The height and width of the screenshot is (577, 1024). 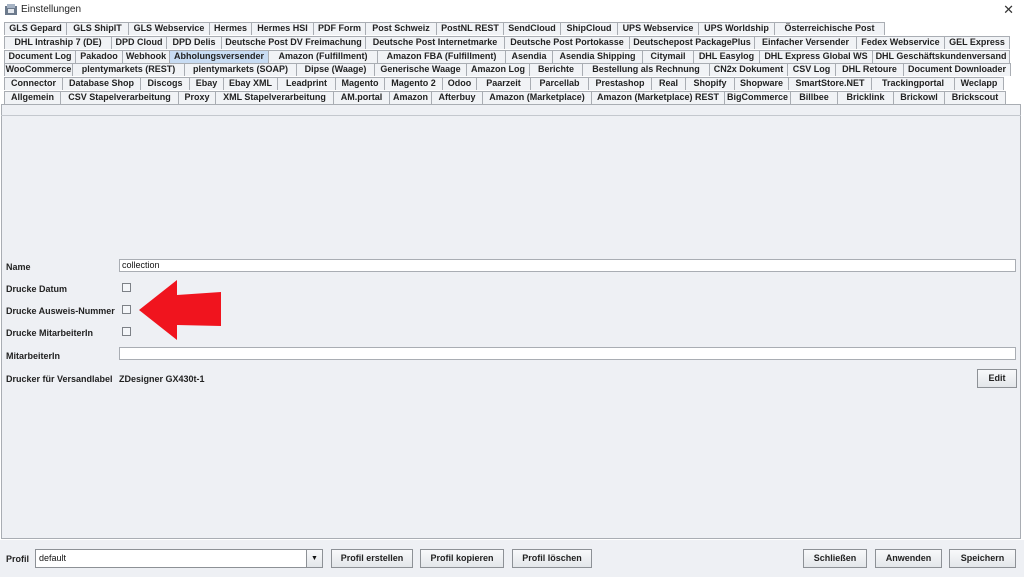 I want to click on tab: Database Shop, so click(x=101, y=83).